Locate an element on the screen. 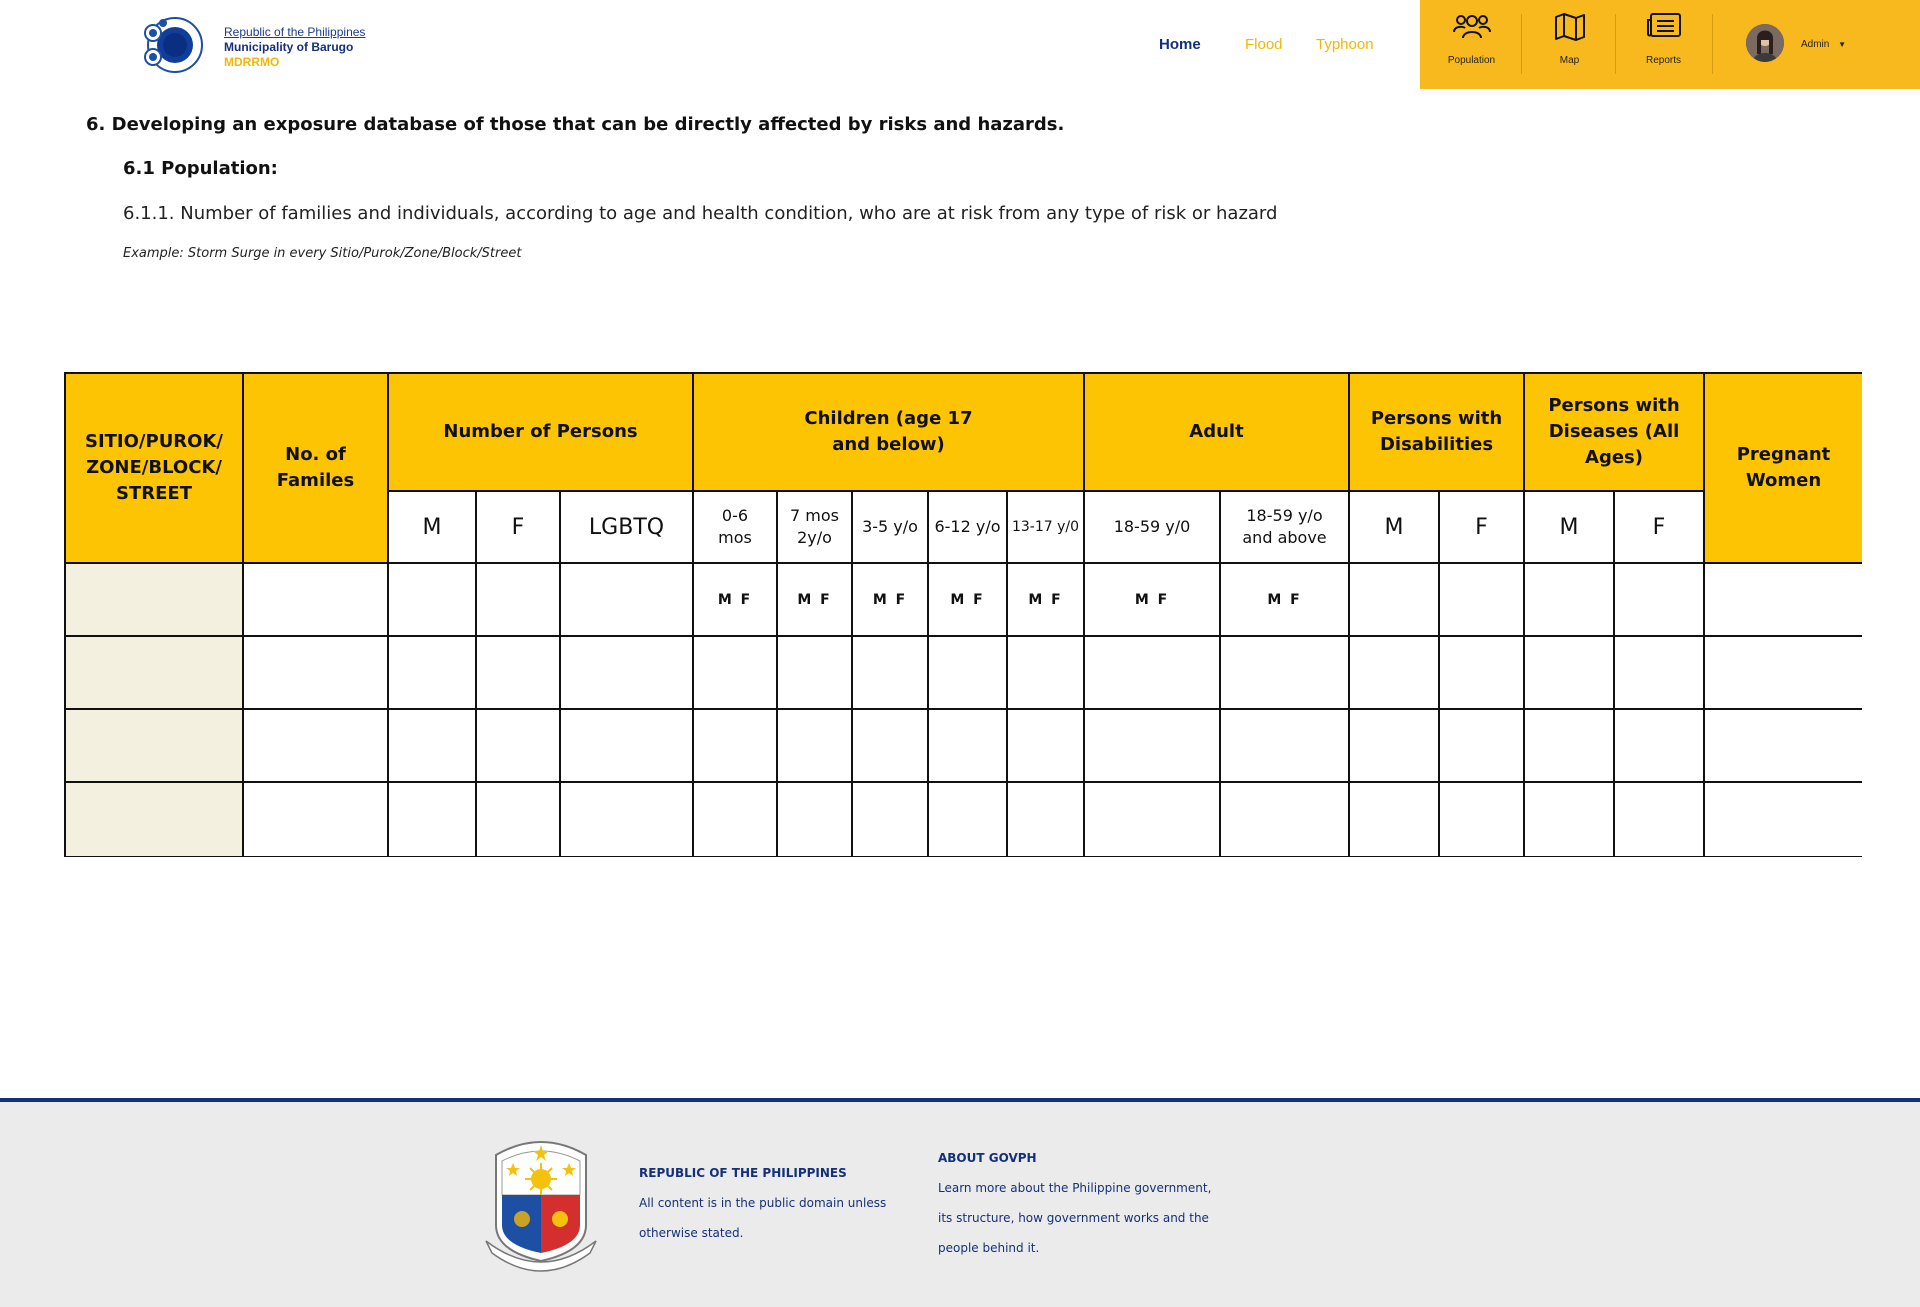 This screenshot has width=1920, height=1307. header-sitio-label: SITIO/PUROK/ ZONE/BLOCK/ STREET is located at coordinates (153, 467).